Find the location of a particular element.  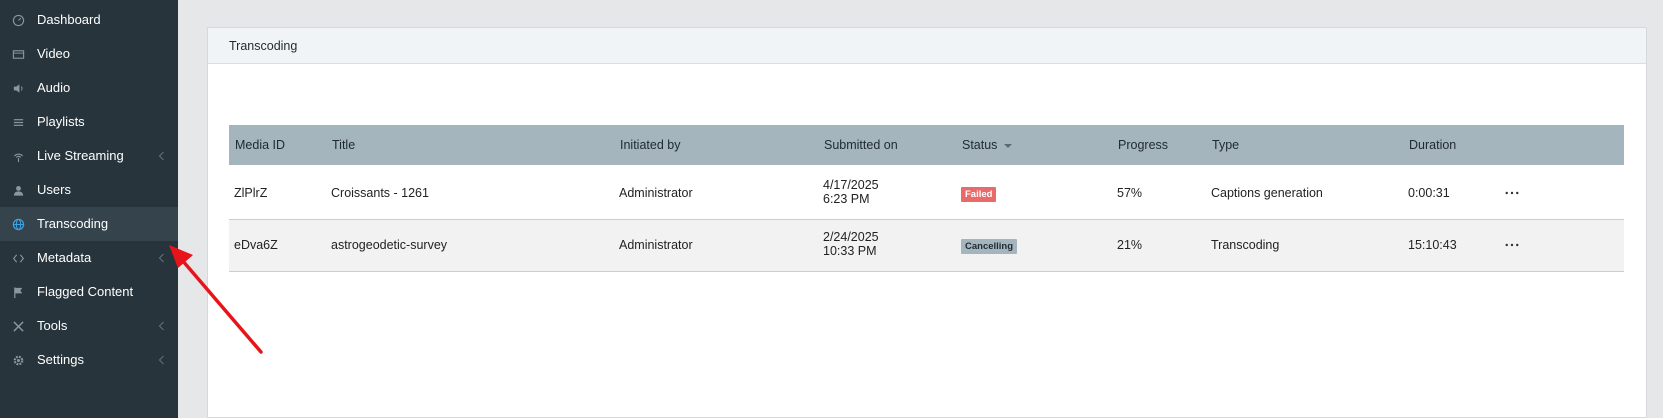

cell-progress: 21% is located at coordinates (1130, 245).